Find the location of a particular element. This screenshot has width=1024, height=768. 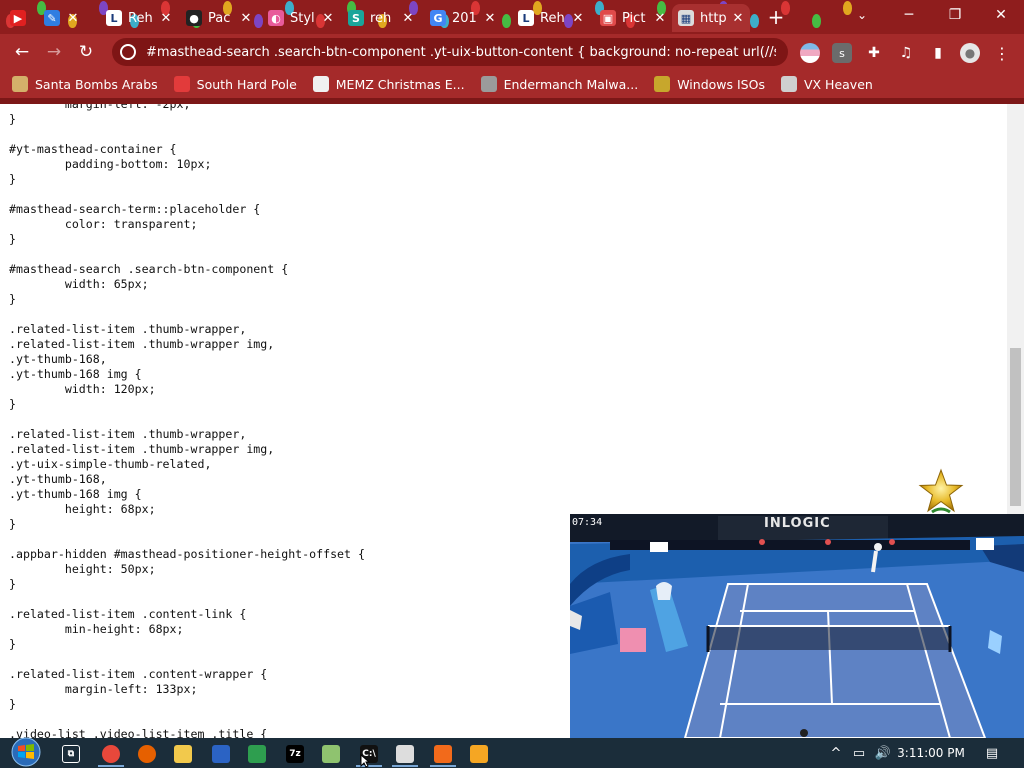

tab-search-button: ⌄ is located at coordinates (862, 17).